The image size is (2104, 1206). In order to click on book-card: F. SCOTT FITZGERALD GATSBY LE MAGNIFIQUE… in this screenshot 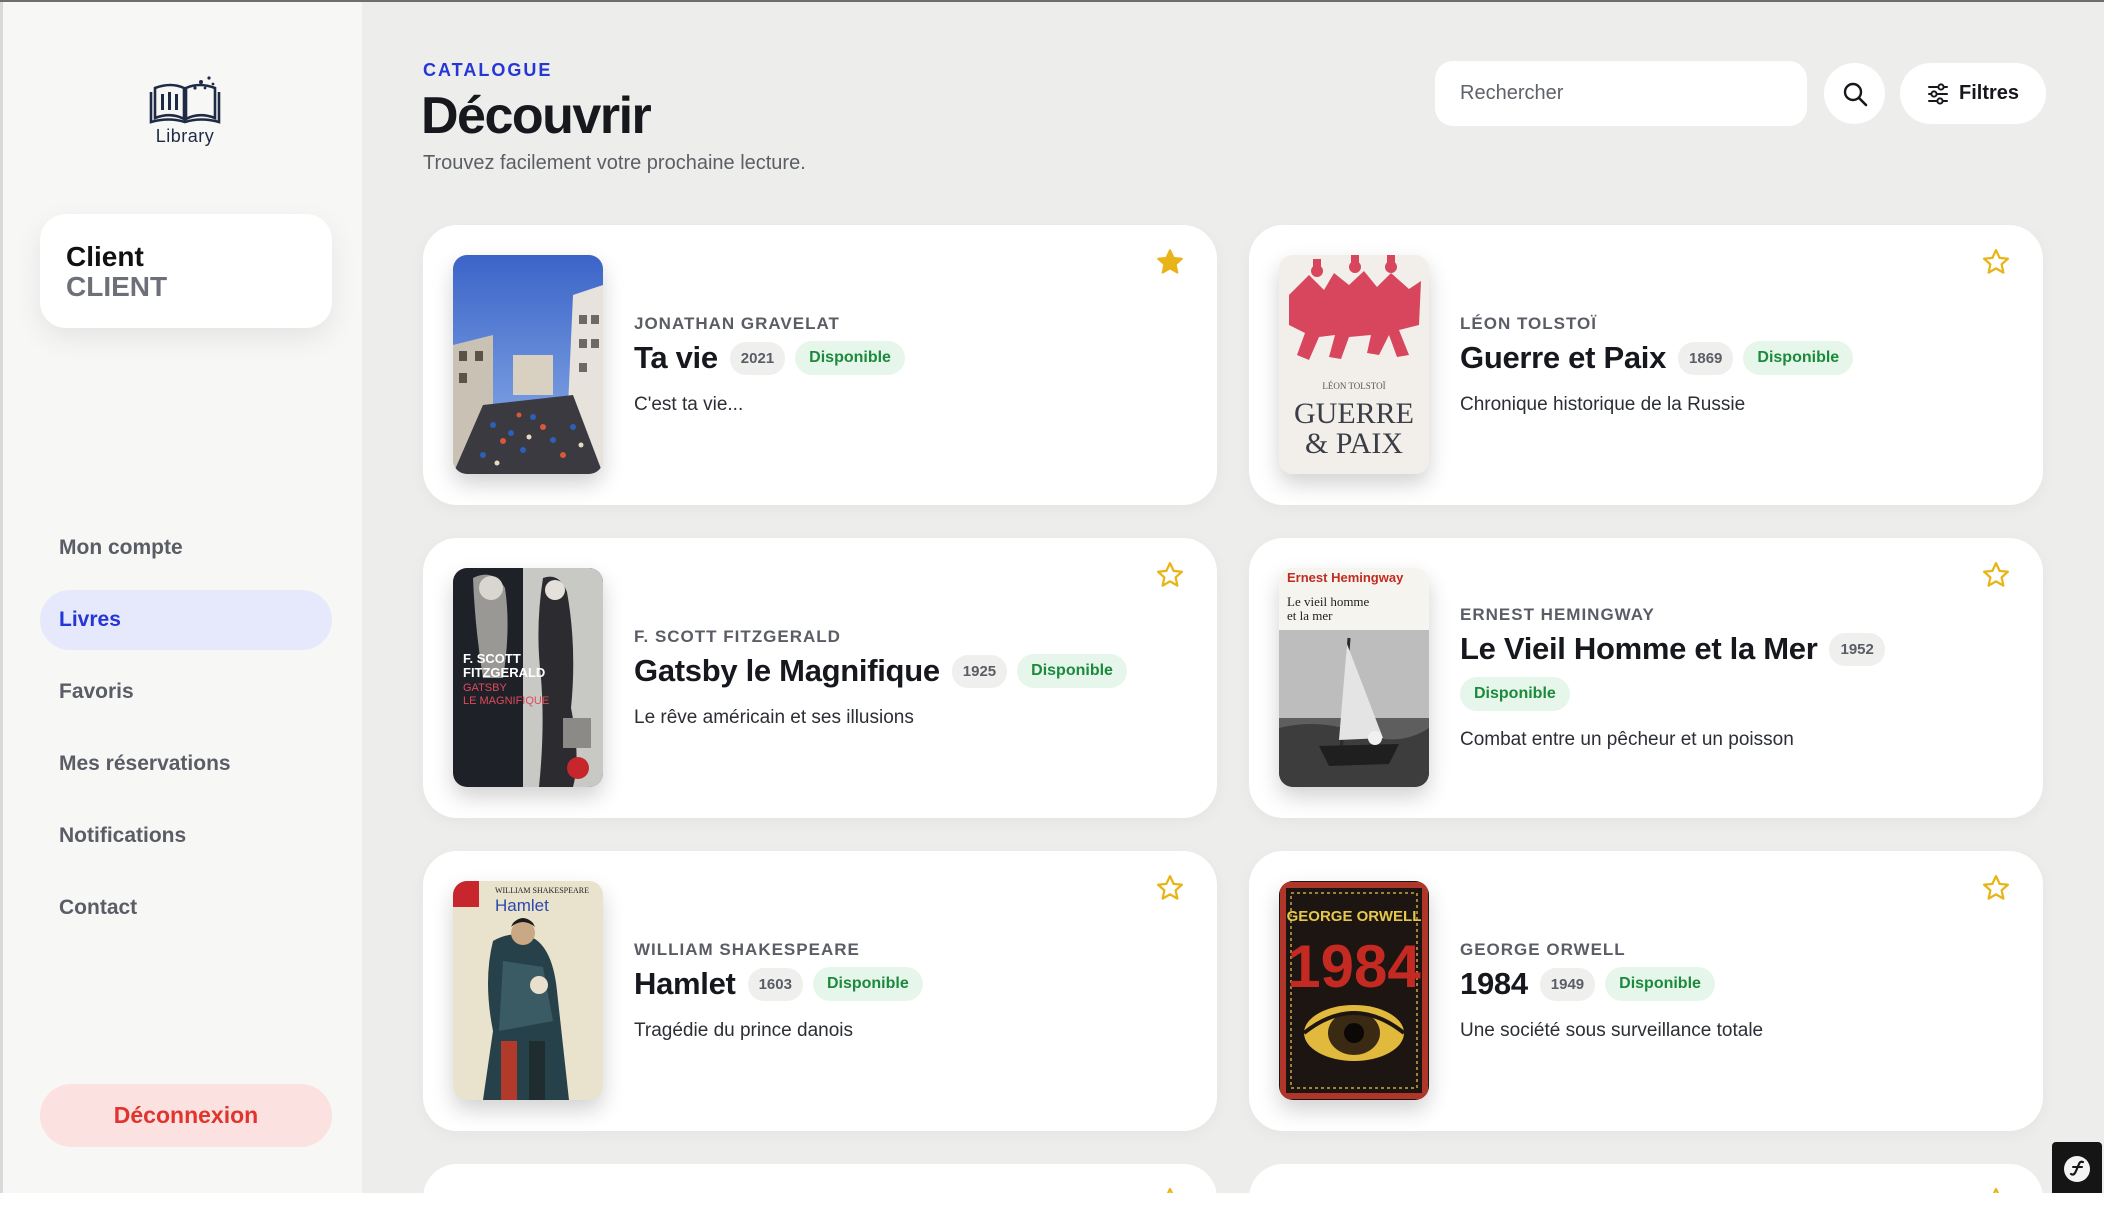, I will do `click(820, 678)`.